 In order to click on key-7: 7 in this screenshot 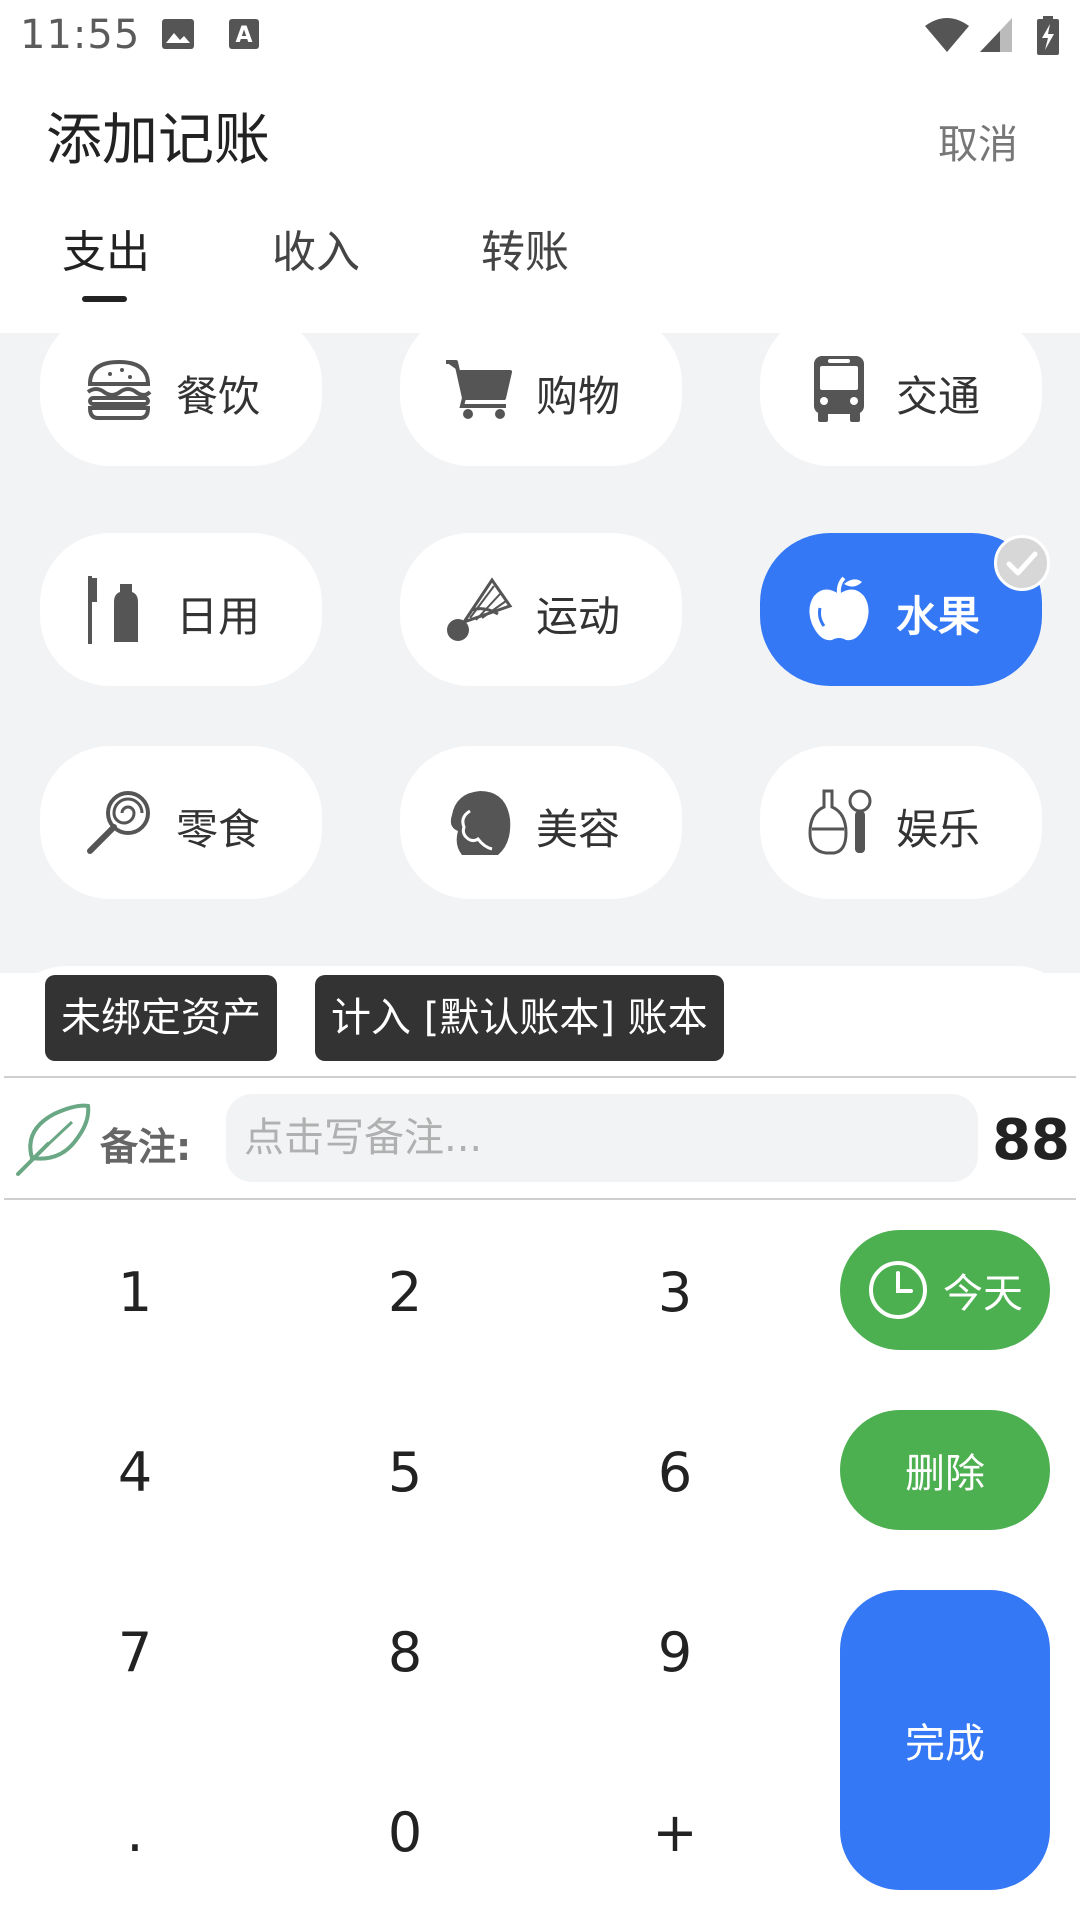, I will do `click(135, 1652)`.